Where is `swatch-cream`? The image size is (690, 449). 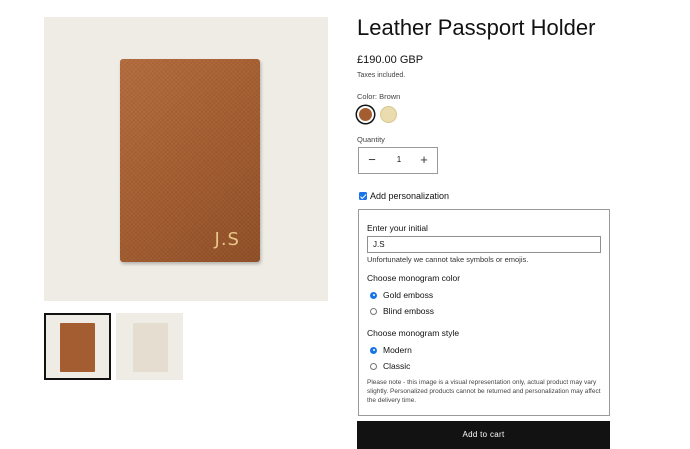 swatch-cream is located at coordinates (388, 114).